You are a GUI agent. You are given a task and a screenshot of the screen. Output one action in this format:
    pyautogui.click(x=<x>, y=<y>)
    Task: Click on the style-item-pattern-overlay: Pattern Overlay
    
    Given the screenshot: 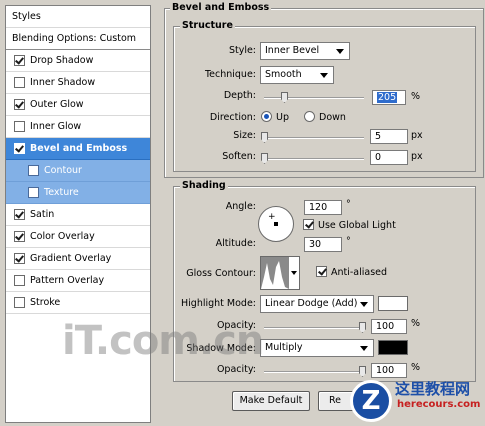 What is the action you would take?
    pyautogui.click(x=78, y=281)
    